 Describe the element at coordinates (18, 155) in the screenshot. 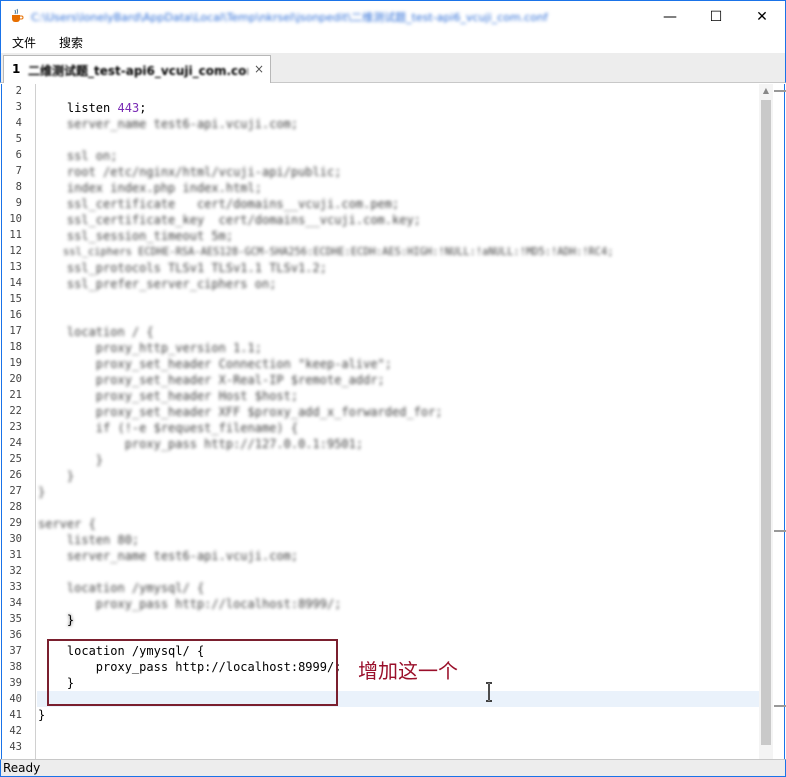

I see `line-number: 6` at that location.